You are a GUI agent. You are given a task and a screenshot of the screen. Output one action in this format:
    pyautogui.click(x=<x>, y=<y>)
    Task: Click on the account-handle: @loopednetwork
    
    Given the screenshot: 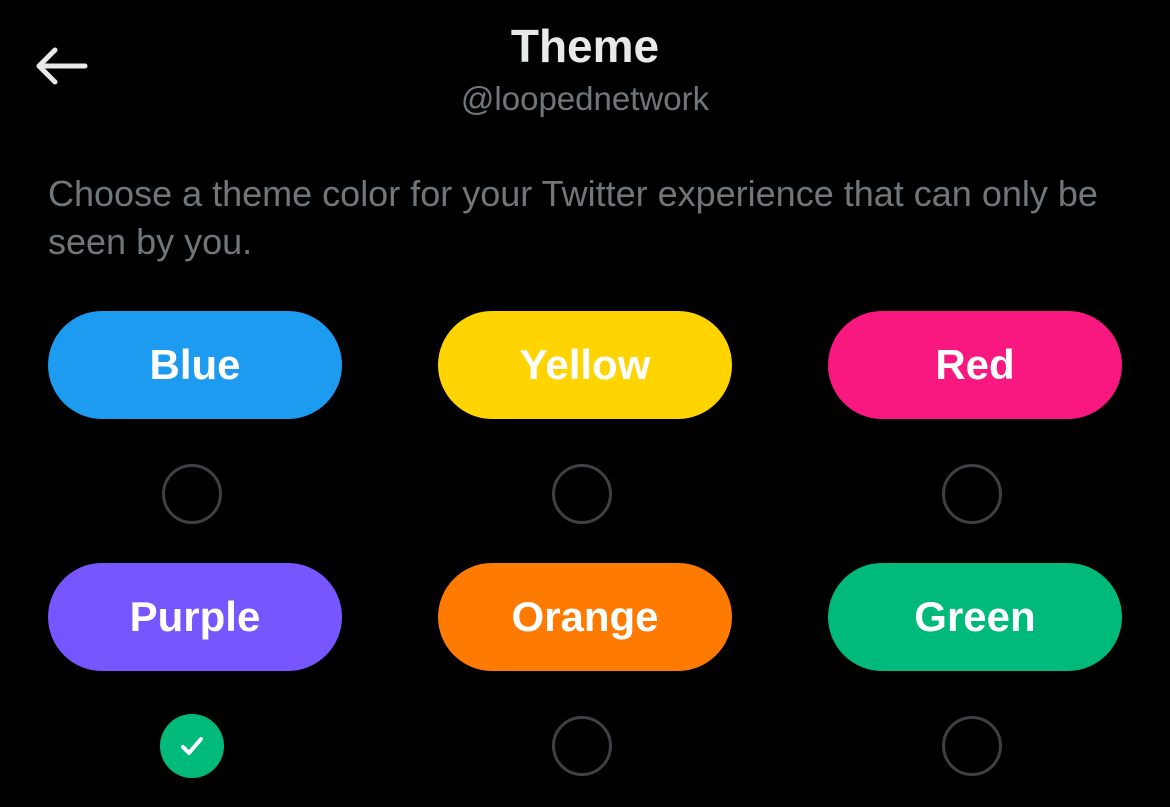 What is the action you would take?
    pyautogui.click(x=585, y=98)
    